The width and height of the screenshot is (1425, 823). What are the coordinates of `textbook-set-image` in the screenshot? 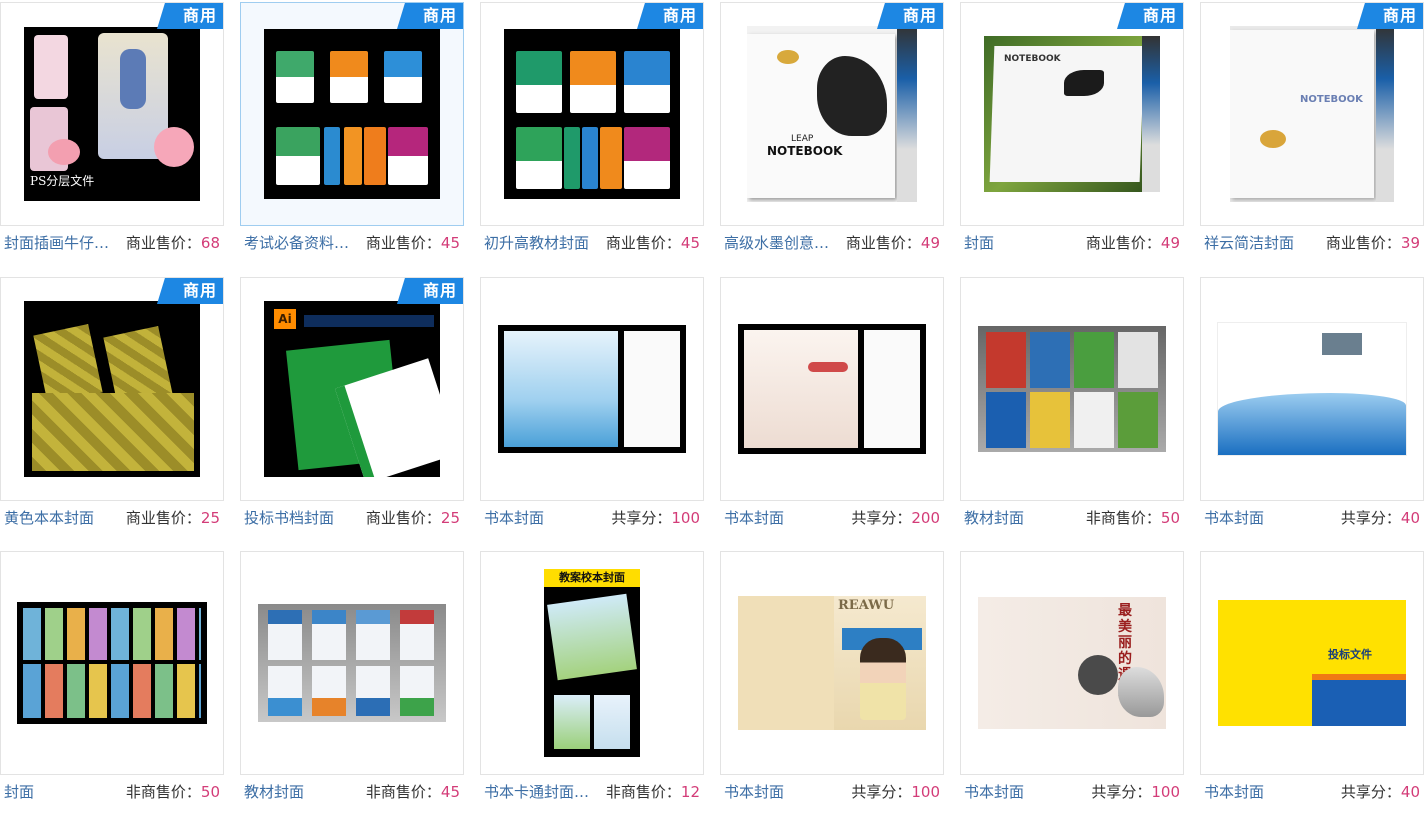 It's located at (352, 663).